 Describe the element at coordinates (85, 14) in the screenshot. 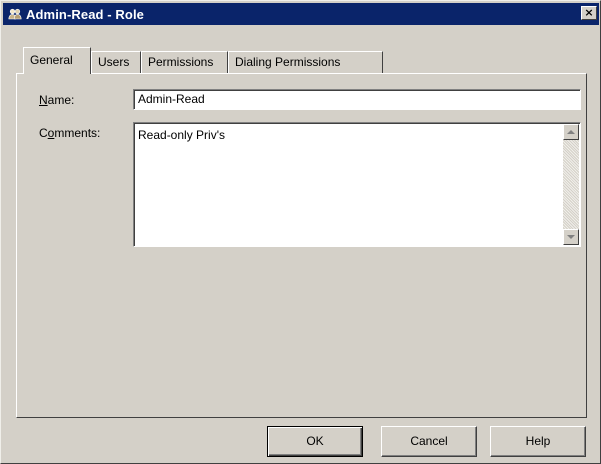

I see `window-title: Admin-Read - Role` at that location.